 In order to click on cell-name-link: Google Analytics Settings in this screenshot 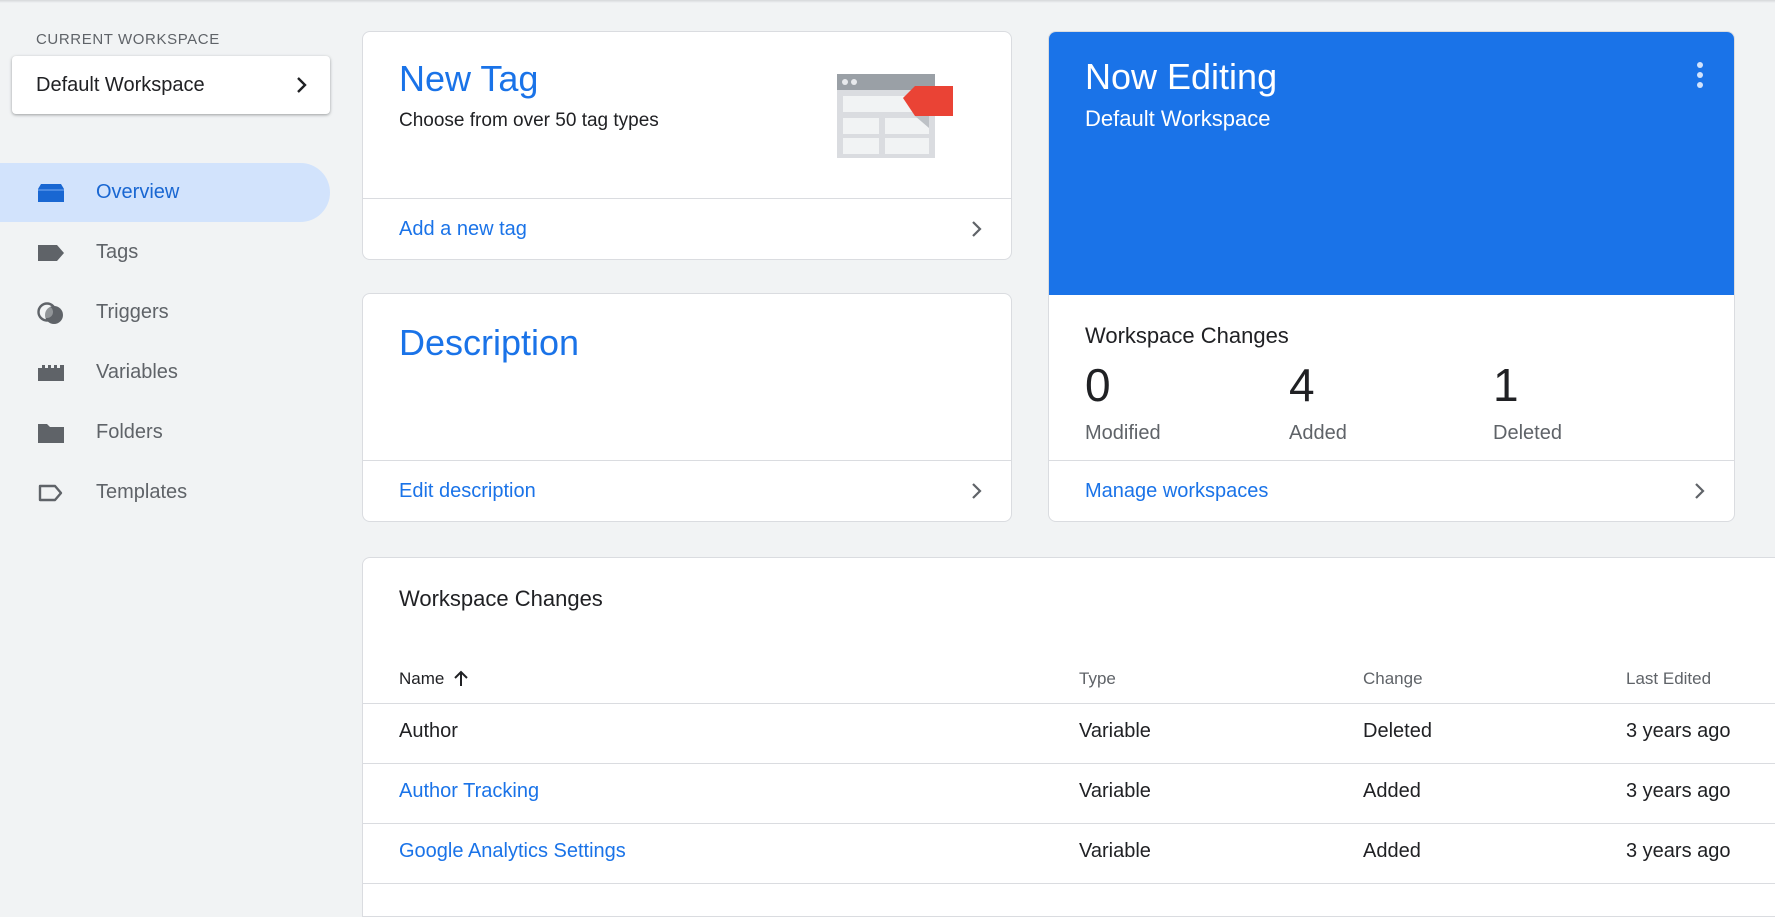, I will do `click(512, 851)`.